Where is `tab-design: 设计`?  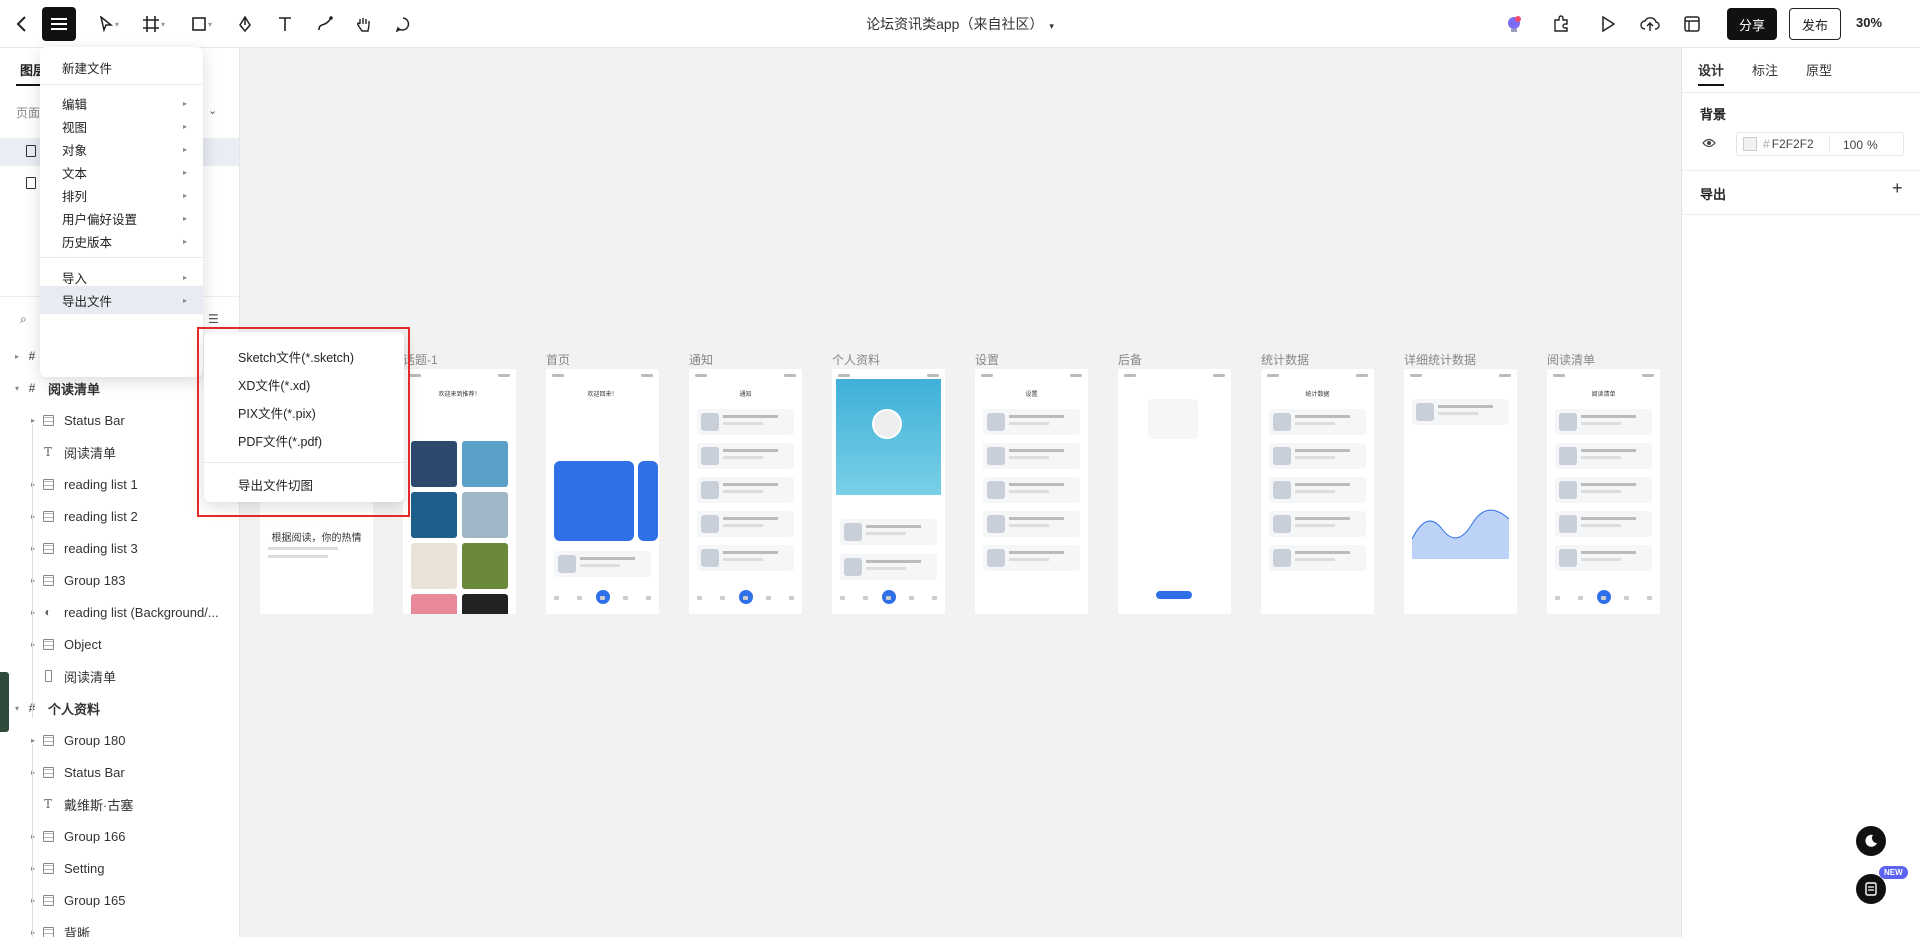 tab-design: 设计 is located at coordinates (1711, 69).